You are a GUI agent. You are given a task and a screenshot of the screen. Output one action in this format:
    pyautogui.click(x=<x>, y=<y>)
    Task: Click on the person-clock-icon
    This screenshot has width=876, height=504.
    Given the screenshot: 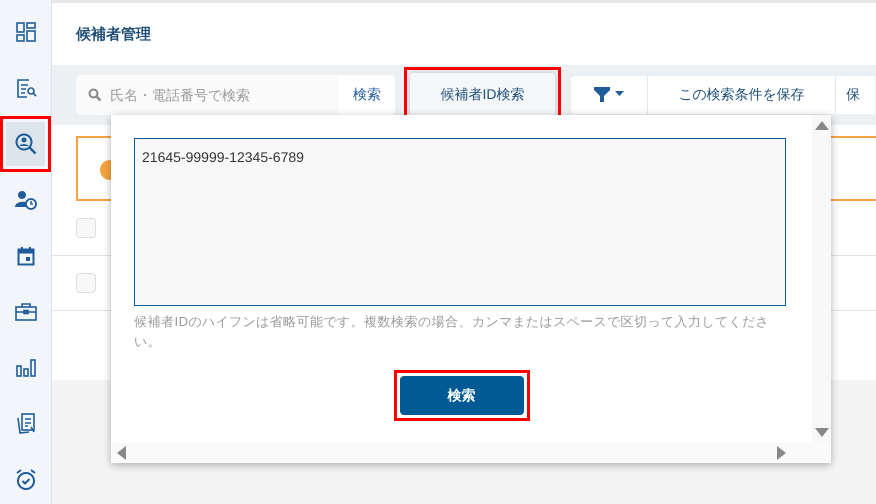 What is the action you would take?
    pyautogui.click(x=25, y=200)
    